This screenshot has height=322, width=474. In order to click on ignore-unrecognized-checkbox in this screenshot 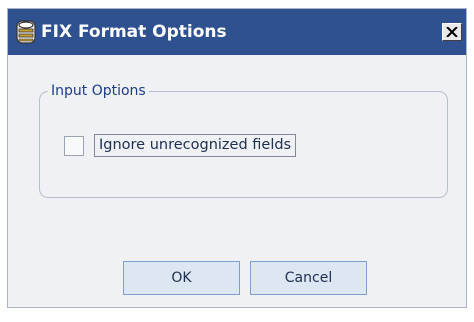, I will do `click(74, 146)`.